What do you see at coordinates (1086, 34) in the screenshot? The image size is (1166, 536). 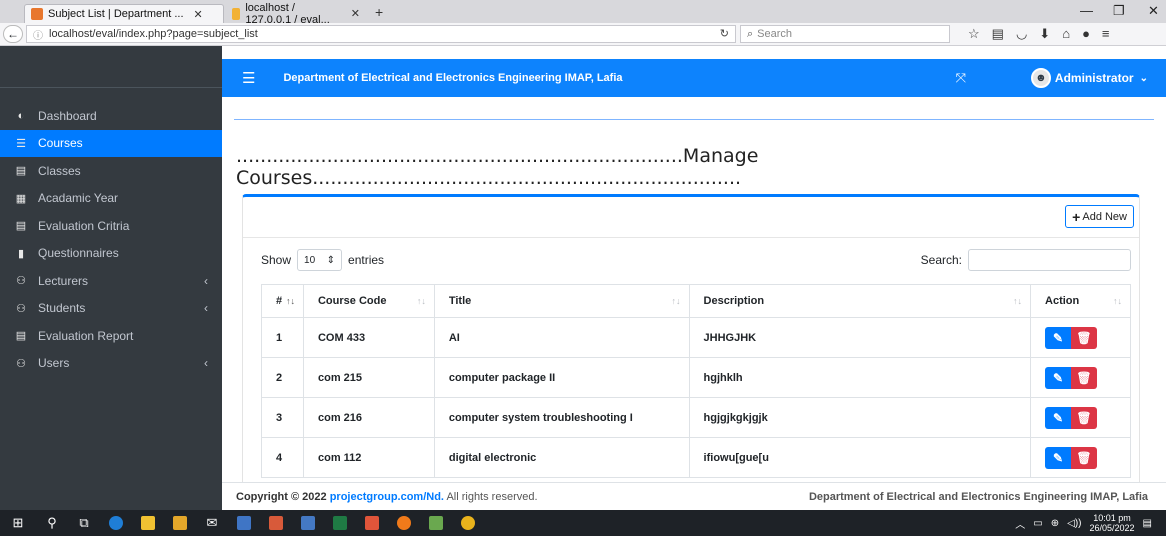 I see `extension-icon: ●` at bounding box center [1086, 34].